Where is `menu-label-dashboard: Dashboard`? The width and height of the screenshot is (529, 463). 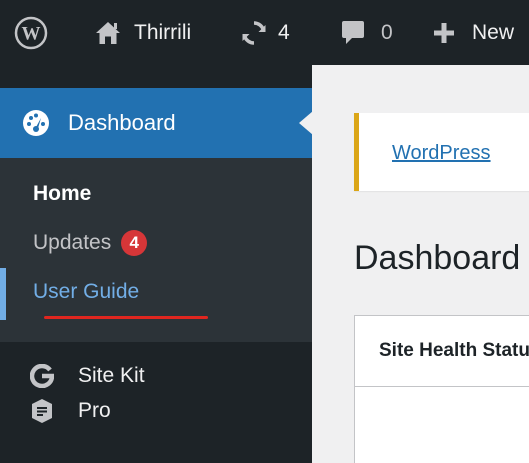 menu-label-dashboard: Dashboard is located at coordinates (122, 122).